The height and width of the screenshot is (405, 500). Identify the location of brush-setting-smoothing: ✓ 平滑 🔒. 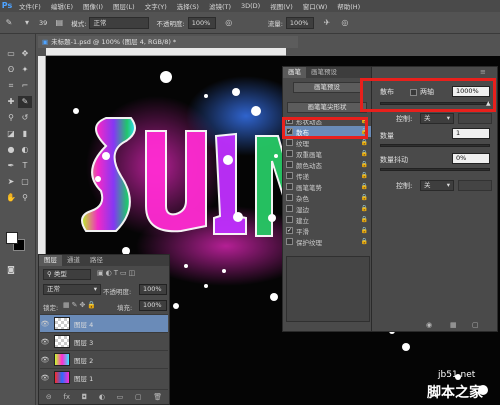
(327, 230).